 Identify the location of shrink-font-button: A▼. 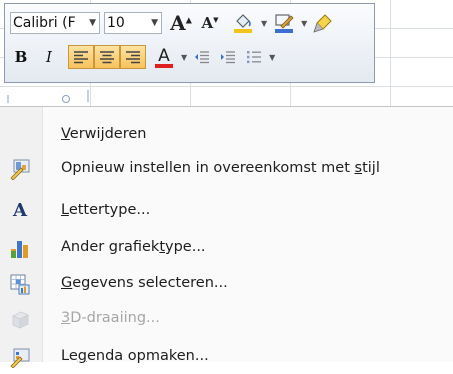
(210, 23).